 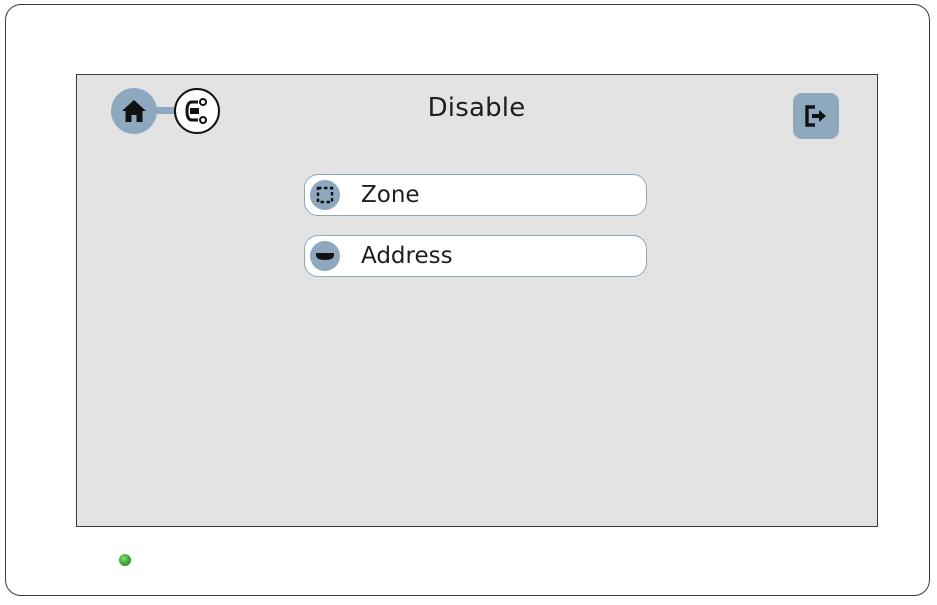 I want to click on menu-item-label: Zone, so click(x=390, y=195).